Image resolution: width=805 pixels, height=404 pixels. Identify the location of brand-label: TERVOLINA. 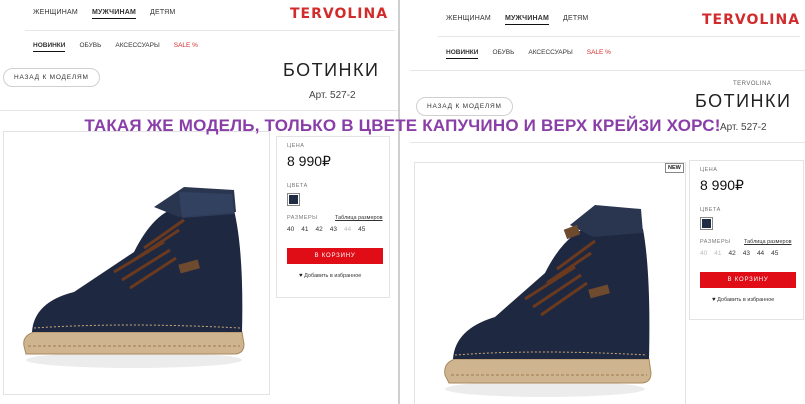
(752, 84).